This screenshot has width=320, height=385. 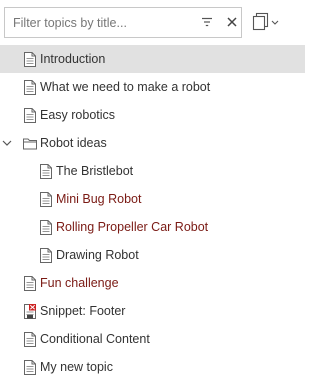 I want to click on tree-topic-item: Mini Bug Robot, so click(x=152, y=199).